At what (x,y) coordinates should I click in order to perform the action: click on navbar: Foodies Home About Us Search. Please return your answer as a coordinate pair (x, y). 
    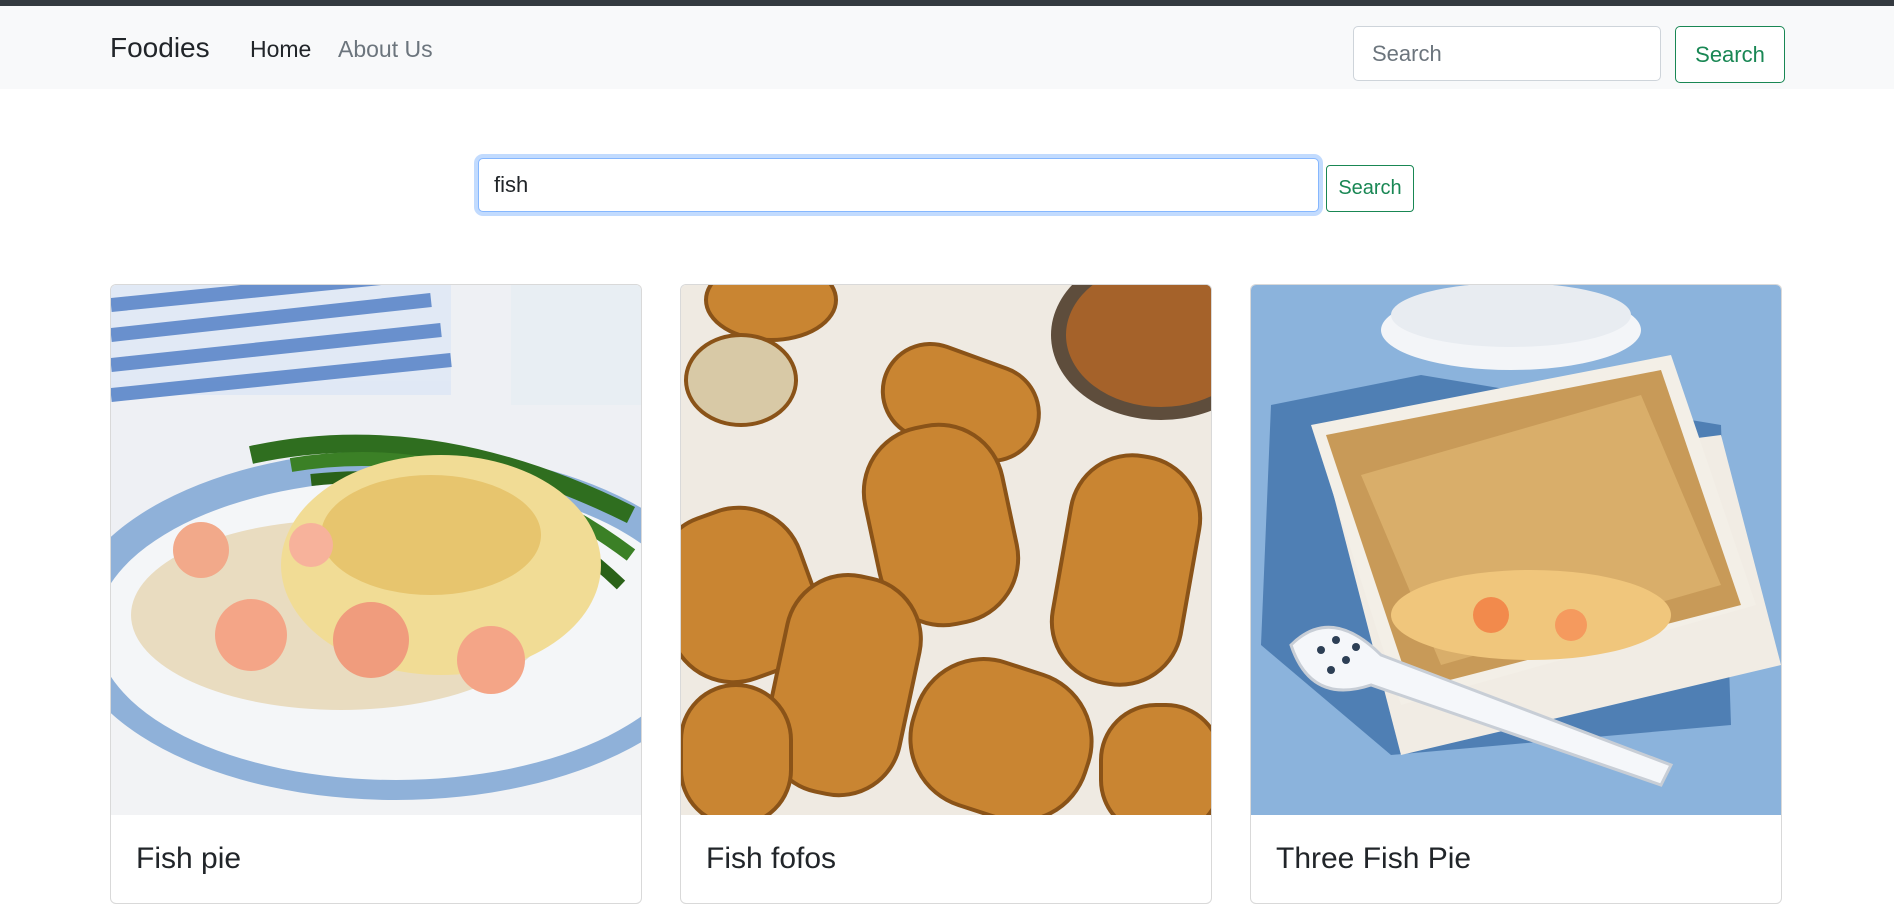
    Looking at the image, I should click on (947, 47).